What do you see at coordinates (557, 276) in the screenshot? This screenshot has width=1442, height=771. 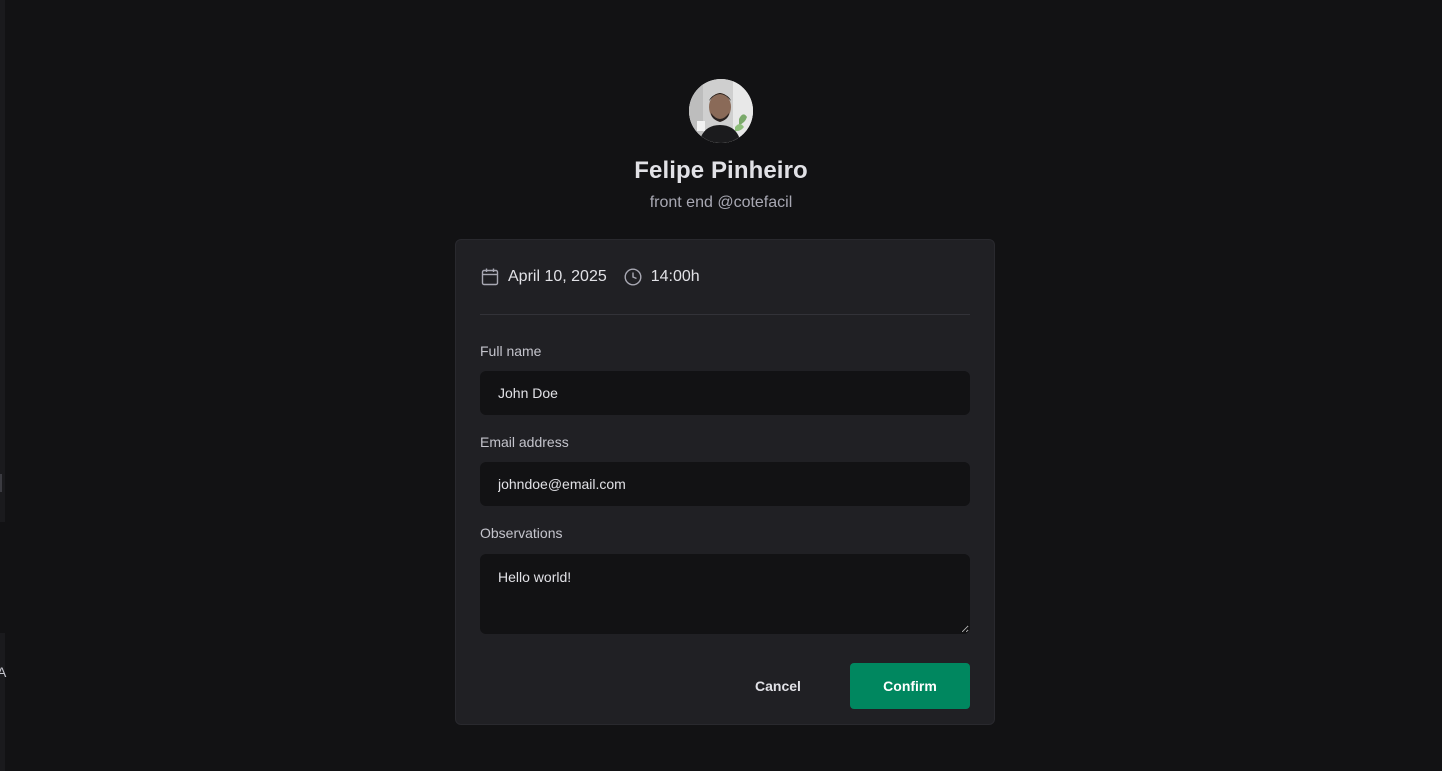 I see `schedule-date-text: April 10, 2025` at bounding box center [557, 276].